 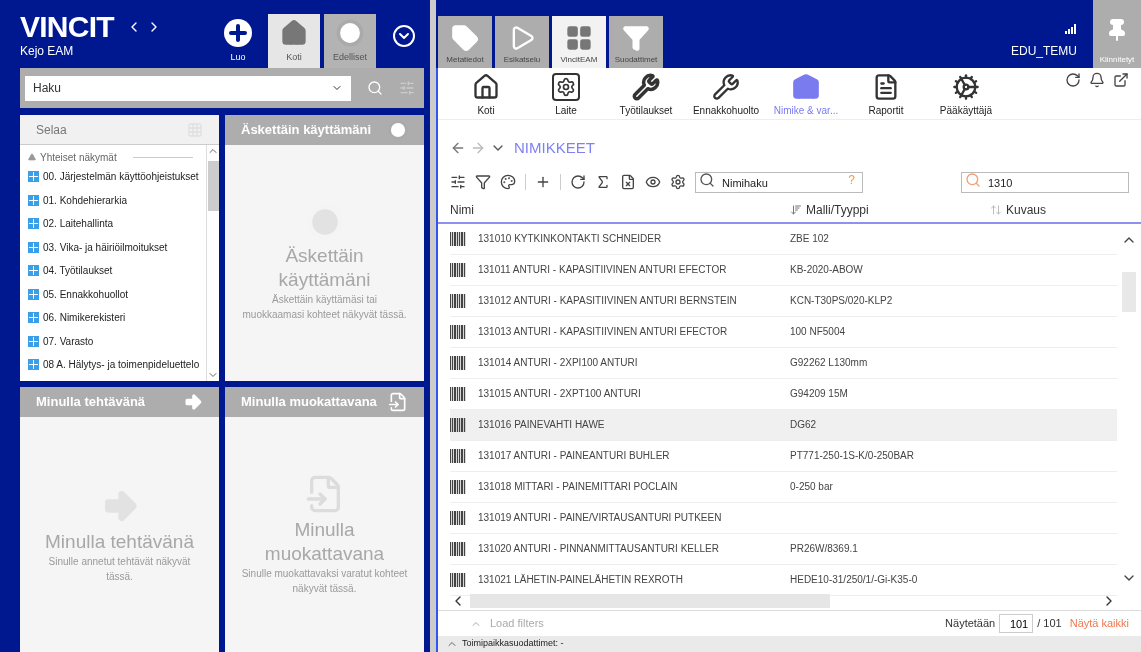 I want to click on top-nav-button: Edelliset, so click(x=350, y=41).